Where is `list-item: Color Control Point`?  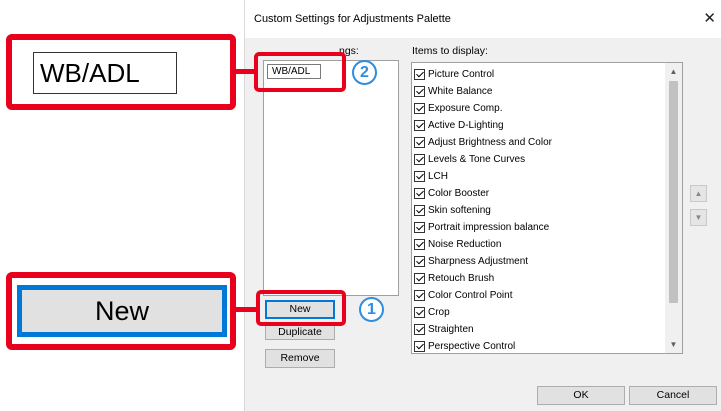 list-item: Color Control Point is located at coordinates (463, 295).